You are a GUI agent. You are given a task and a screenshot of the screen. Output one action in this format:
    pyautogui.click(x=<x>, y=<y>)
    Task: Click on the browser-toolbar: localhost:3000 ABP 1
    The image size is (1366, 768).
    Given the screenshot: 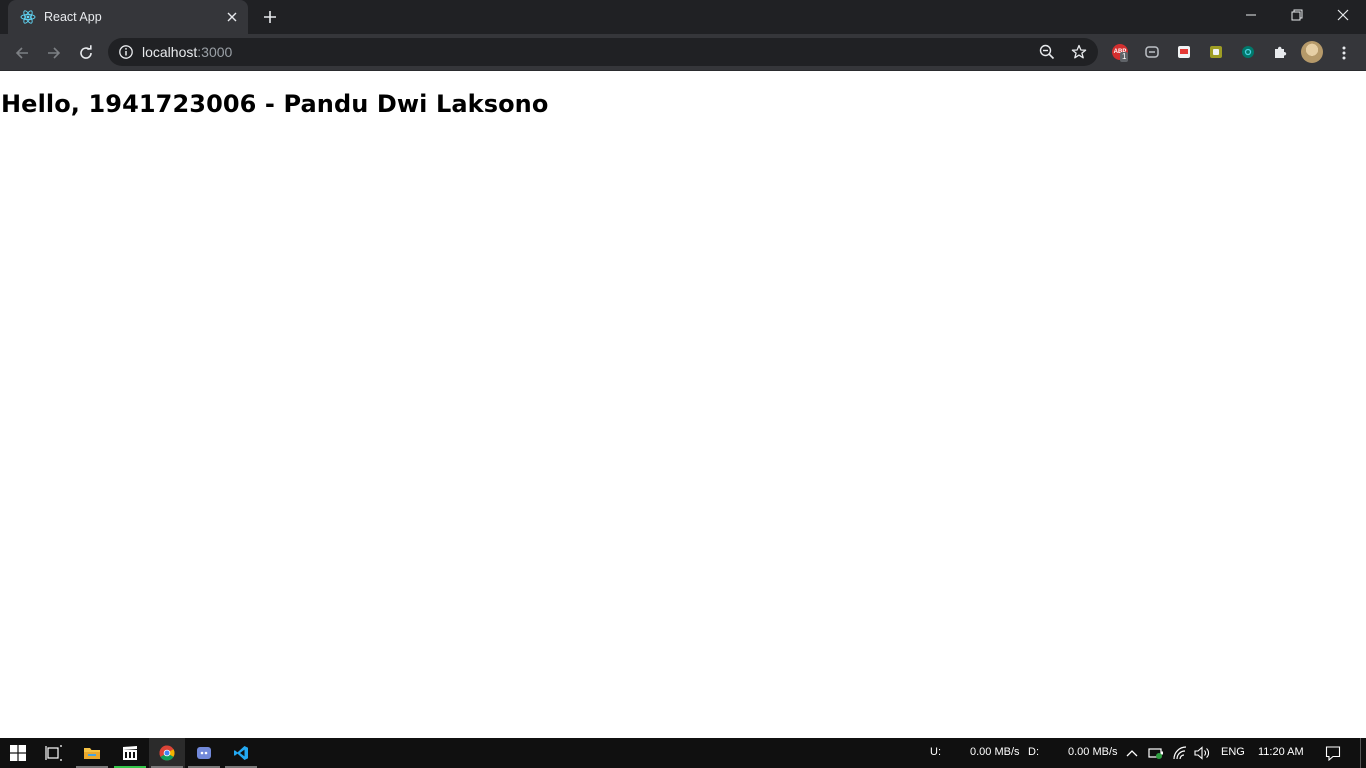 What is the action you would take?
    pyautogui.click(x=683, y=52)
    